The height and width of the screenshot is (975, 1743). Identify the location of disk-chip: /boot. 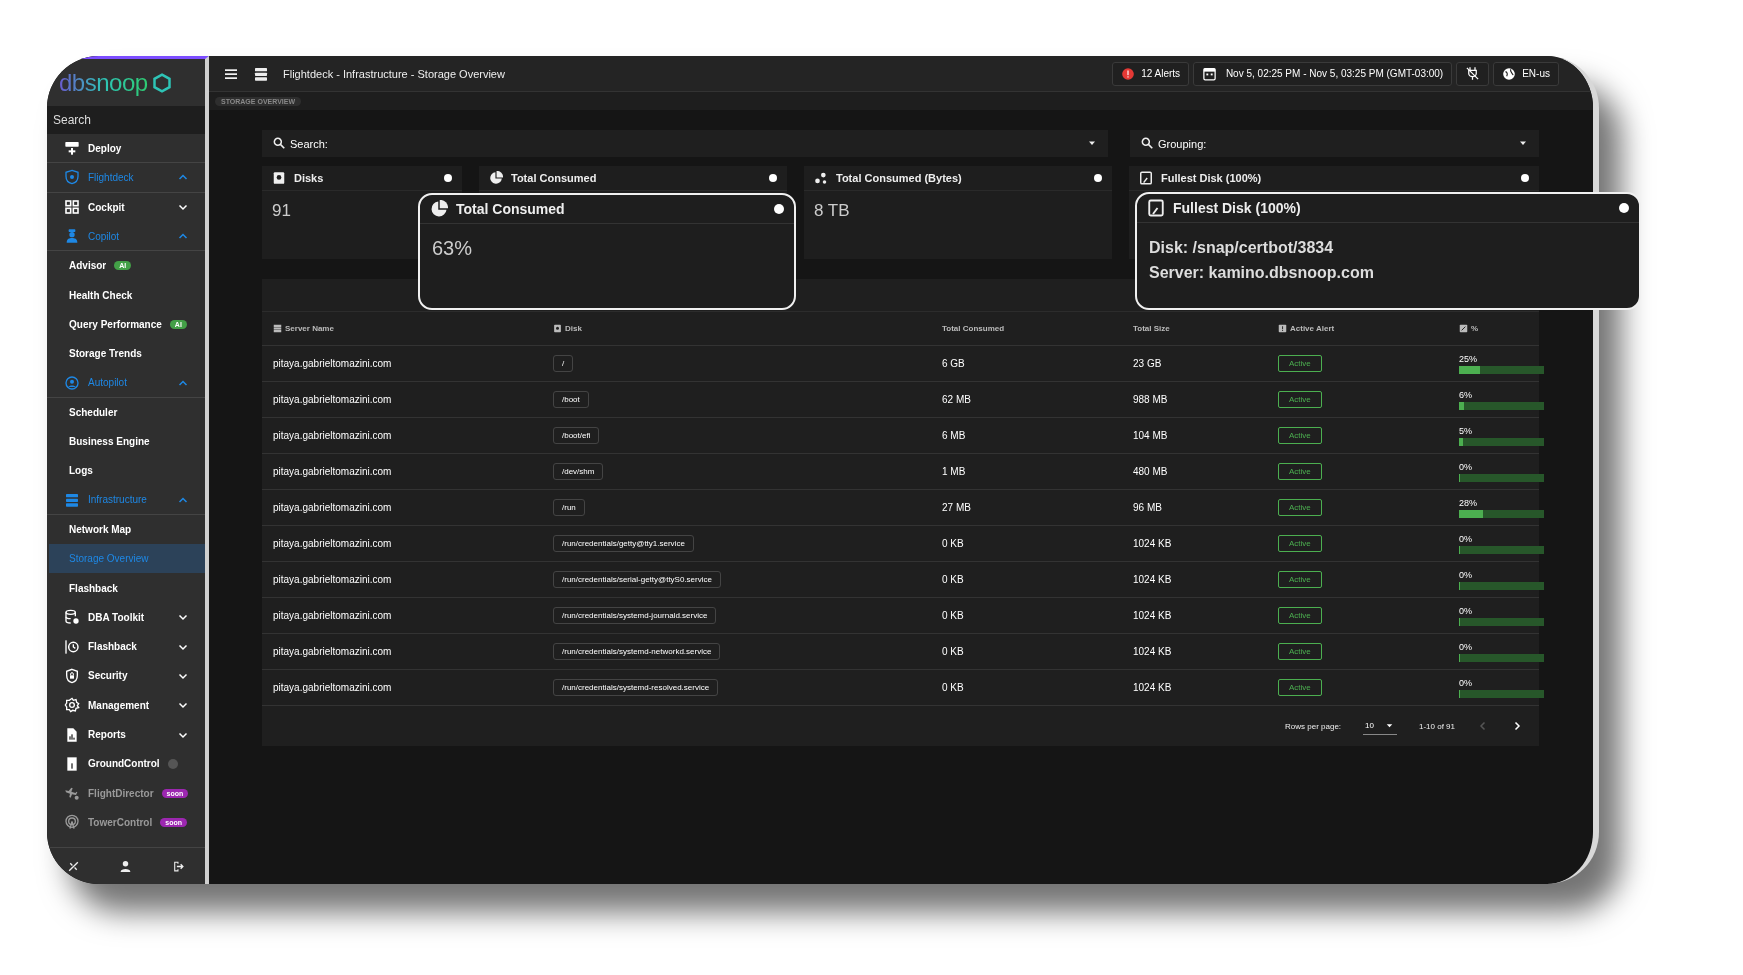
(571, 399).